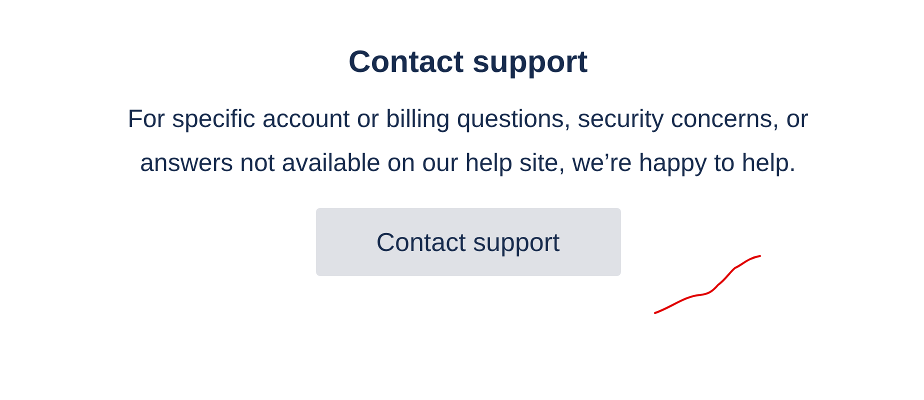 Image resolution: width=924 pixels, height=400 pixels. What do you see at coordinates (468, 242) in the screenshot?
I see `contact-support-button: Contact support` at bounding box center [468, 242].